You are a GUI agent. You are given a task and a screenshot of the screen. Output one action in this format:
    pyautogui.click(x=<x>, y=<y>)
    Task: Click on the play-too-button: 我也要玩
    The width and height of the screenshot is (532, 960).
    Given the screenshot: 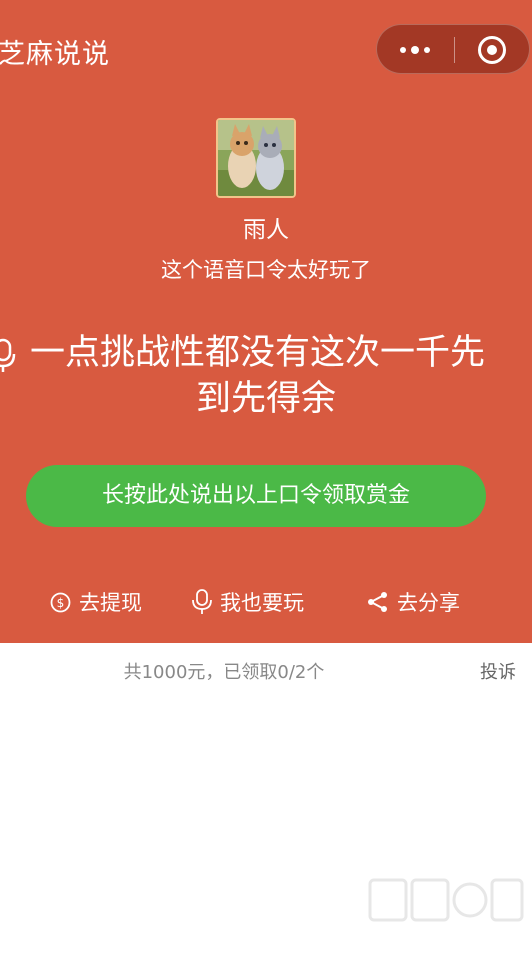 What is the action you would take?
    pyautogui.click(x=248, y=602)
    